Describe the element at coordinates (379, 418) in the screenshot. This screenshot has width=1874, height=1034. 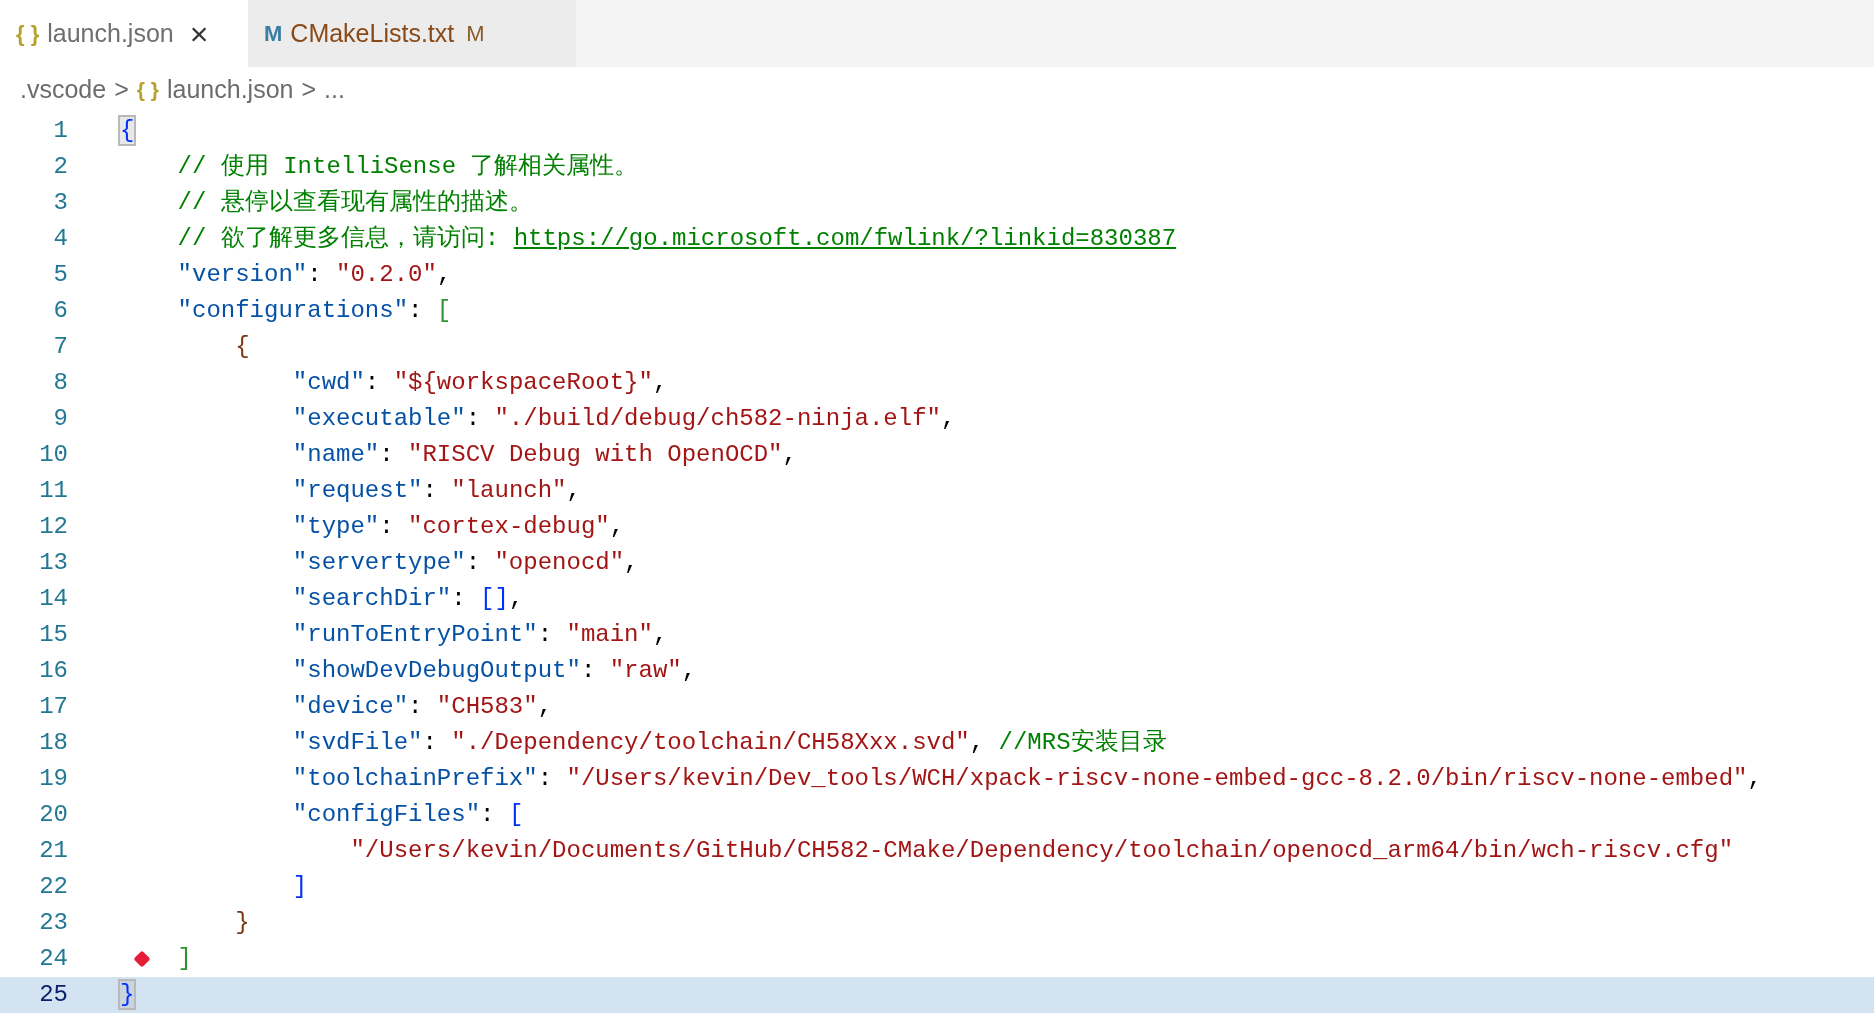
I see `json-key: "executable"` at that location.